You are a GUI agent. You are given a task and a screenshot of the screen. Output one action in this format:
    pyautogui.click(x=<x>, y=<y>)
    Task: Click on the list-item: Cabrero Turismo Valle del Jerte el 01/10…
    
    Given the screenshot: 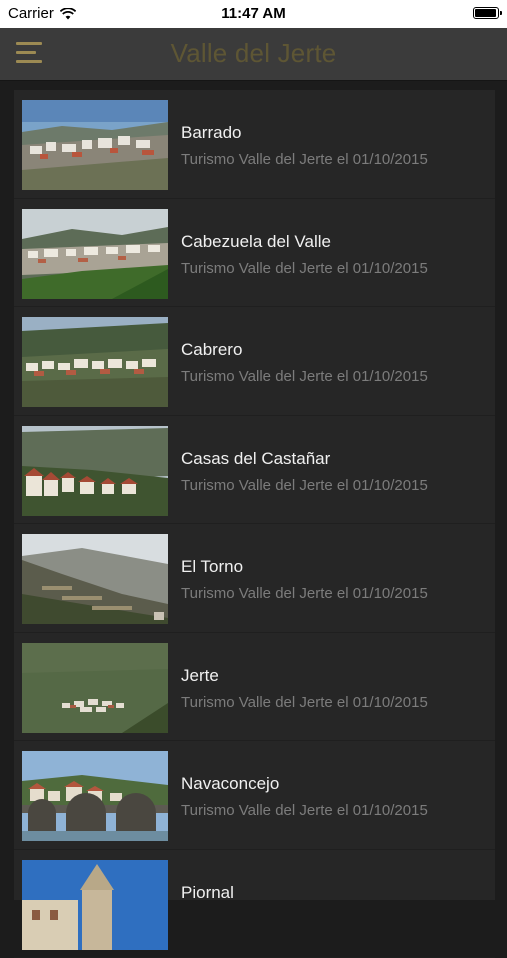 What is the action you would take?
    pyautogui.click(x=254, y=361)
    